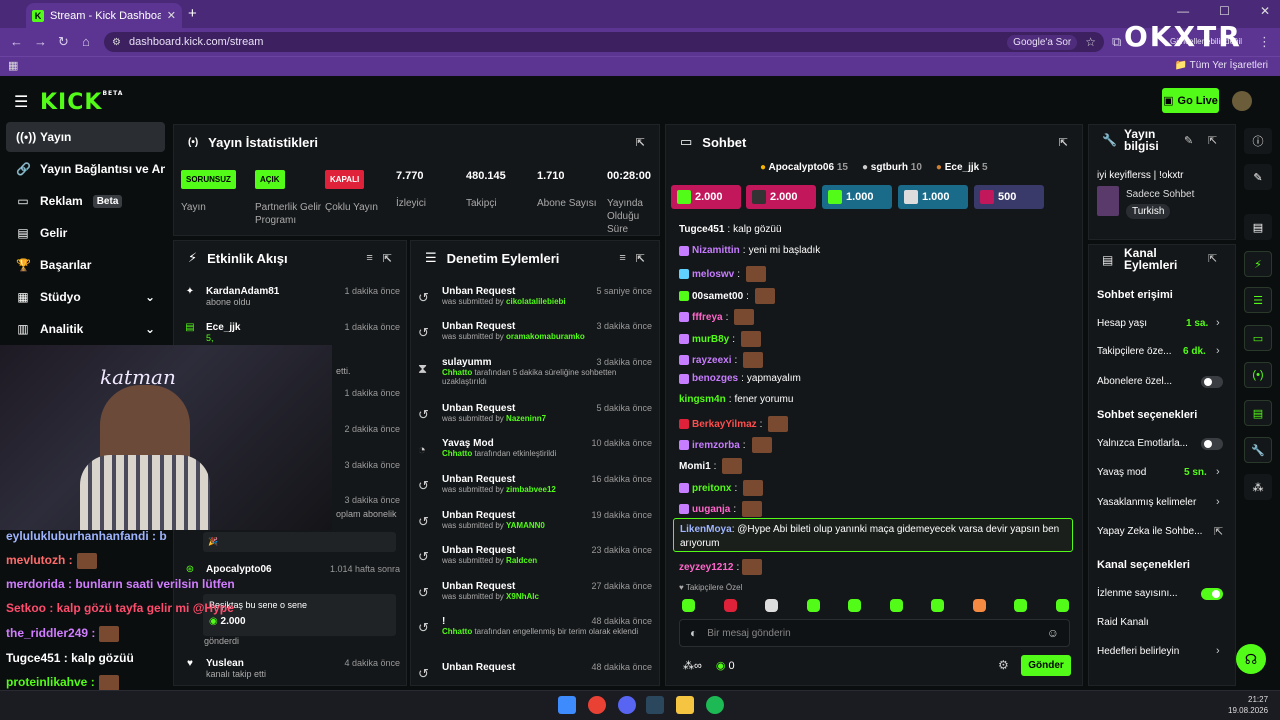  Describe the element at coordinates (1197, 323) in the screenshot. I see `account-age-value: 1 sa.` at that location.